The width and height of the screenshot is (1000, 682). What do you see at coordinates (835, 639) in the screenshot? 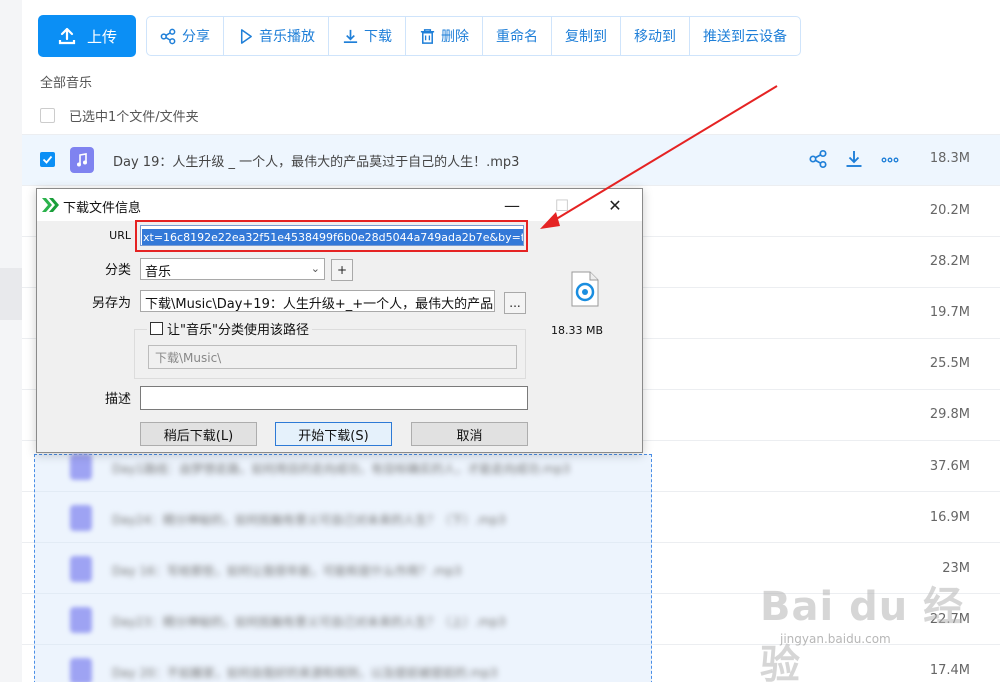
I see `watermark-url: jingyan.baidu.com` at bounding box center [835, 639].